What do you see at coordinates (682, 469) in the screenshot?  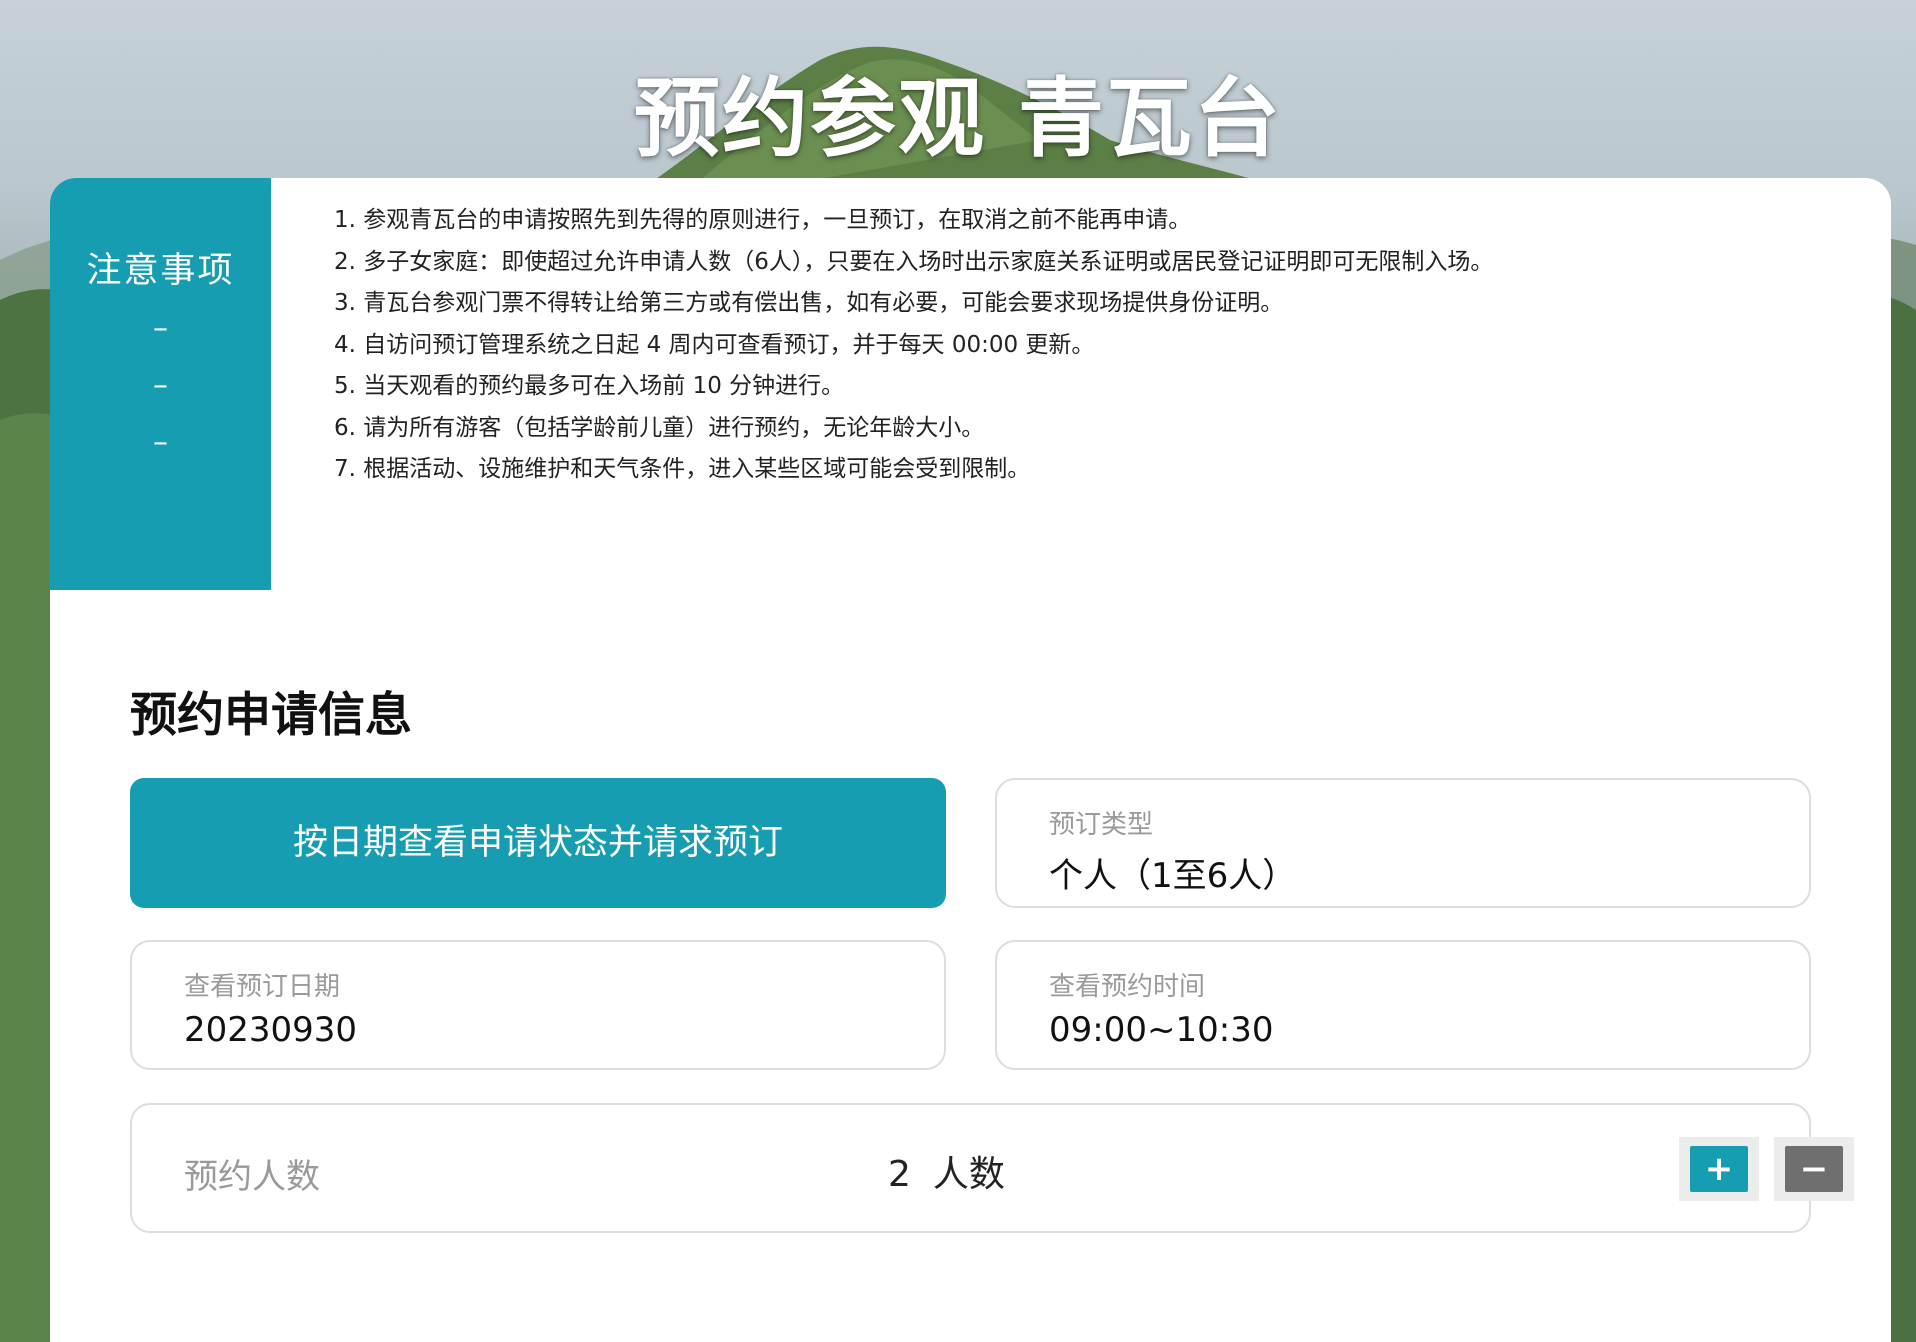 I see `notice-item: 7. 根据活动、设施维护和天气条件，进入某些区域可能会受到限制。` at bounding box center [682, 469].